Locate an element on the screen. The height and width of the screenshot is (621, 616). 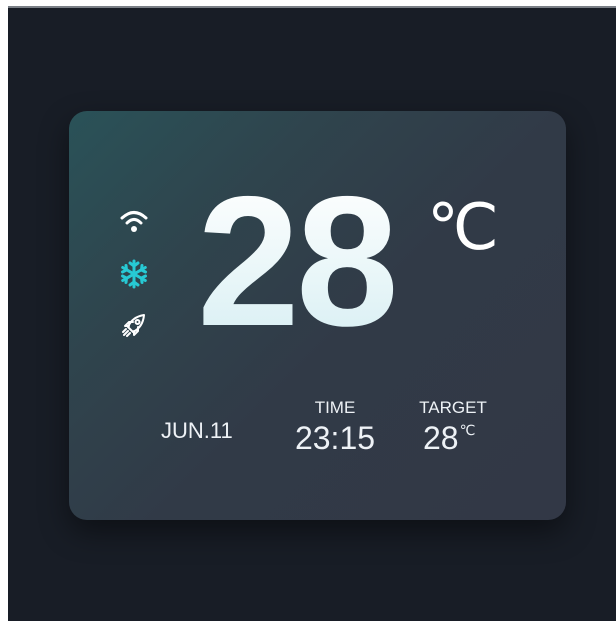
target-temperature-unit: ℃ is located at coordinates (467, 430).